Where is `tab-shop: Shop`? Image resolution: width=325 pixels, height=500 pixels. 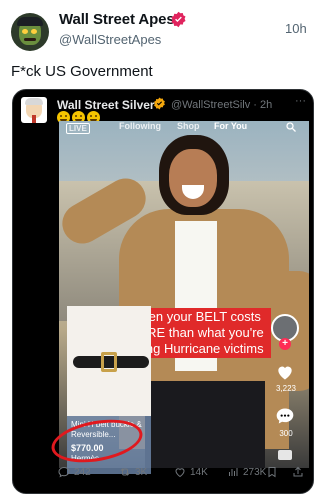
tab-shop: Shop is located at coordinates (188, 126).